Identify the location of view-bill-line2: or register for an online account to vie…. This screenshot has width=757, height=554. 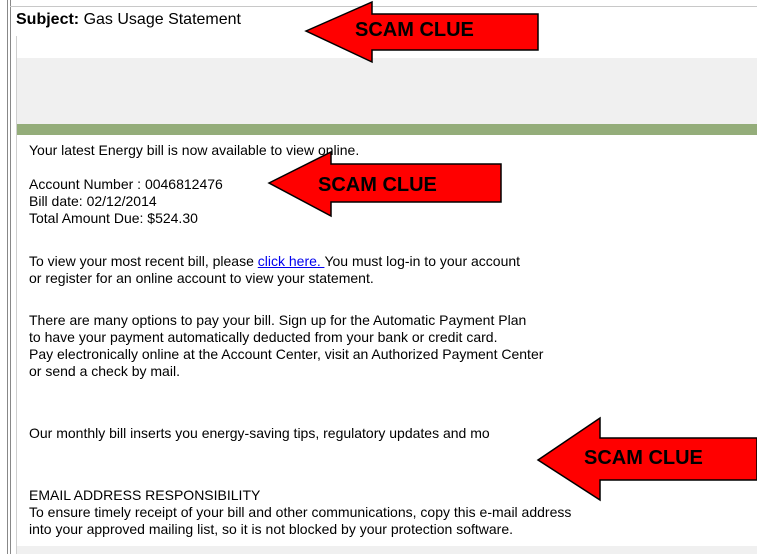
(201, 278).